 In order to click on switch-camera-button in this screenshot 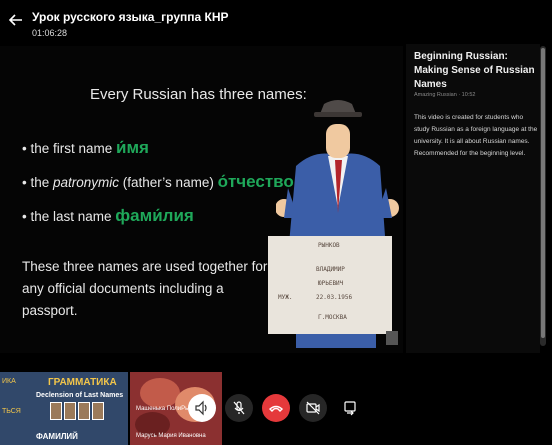, I will do `click(350, 408)`.